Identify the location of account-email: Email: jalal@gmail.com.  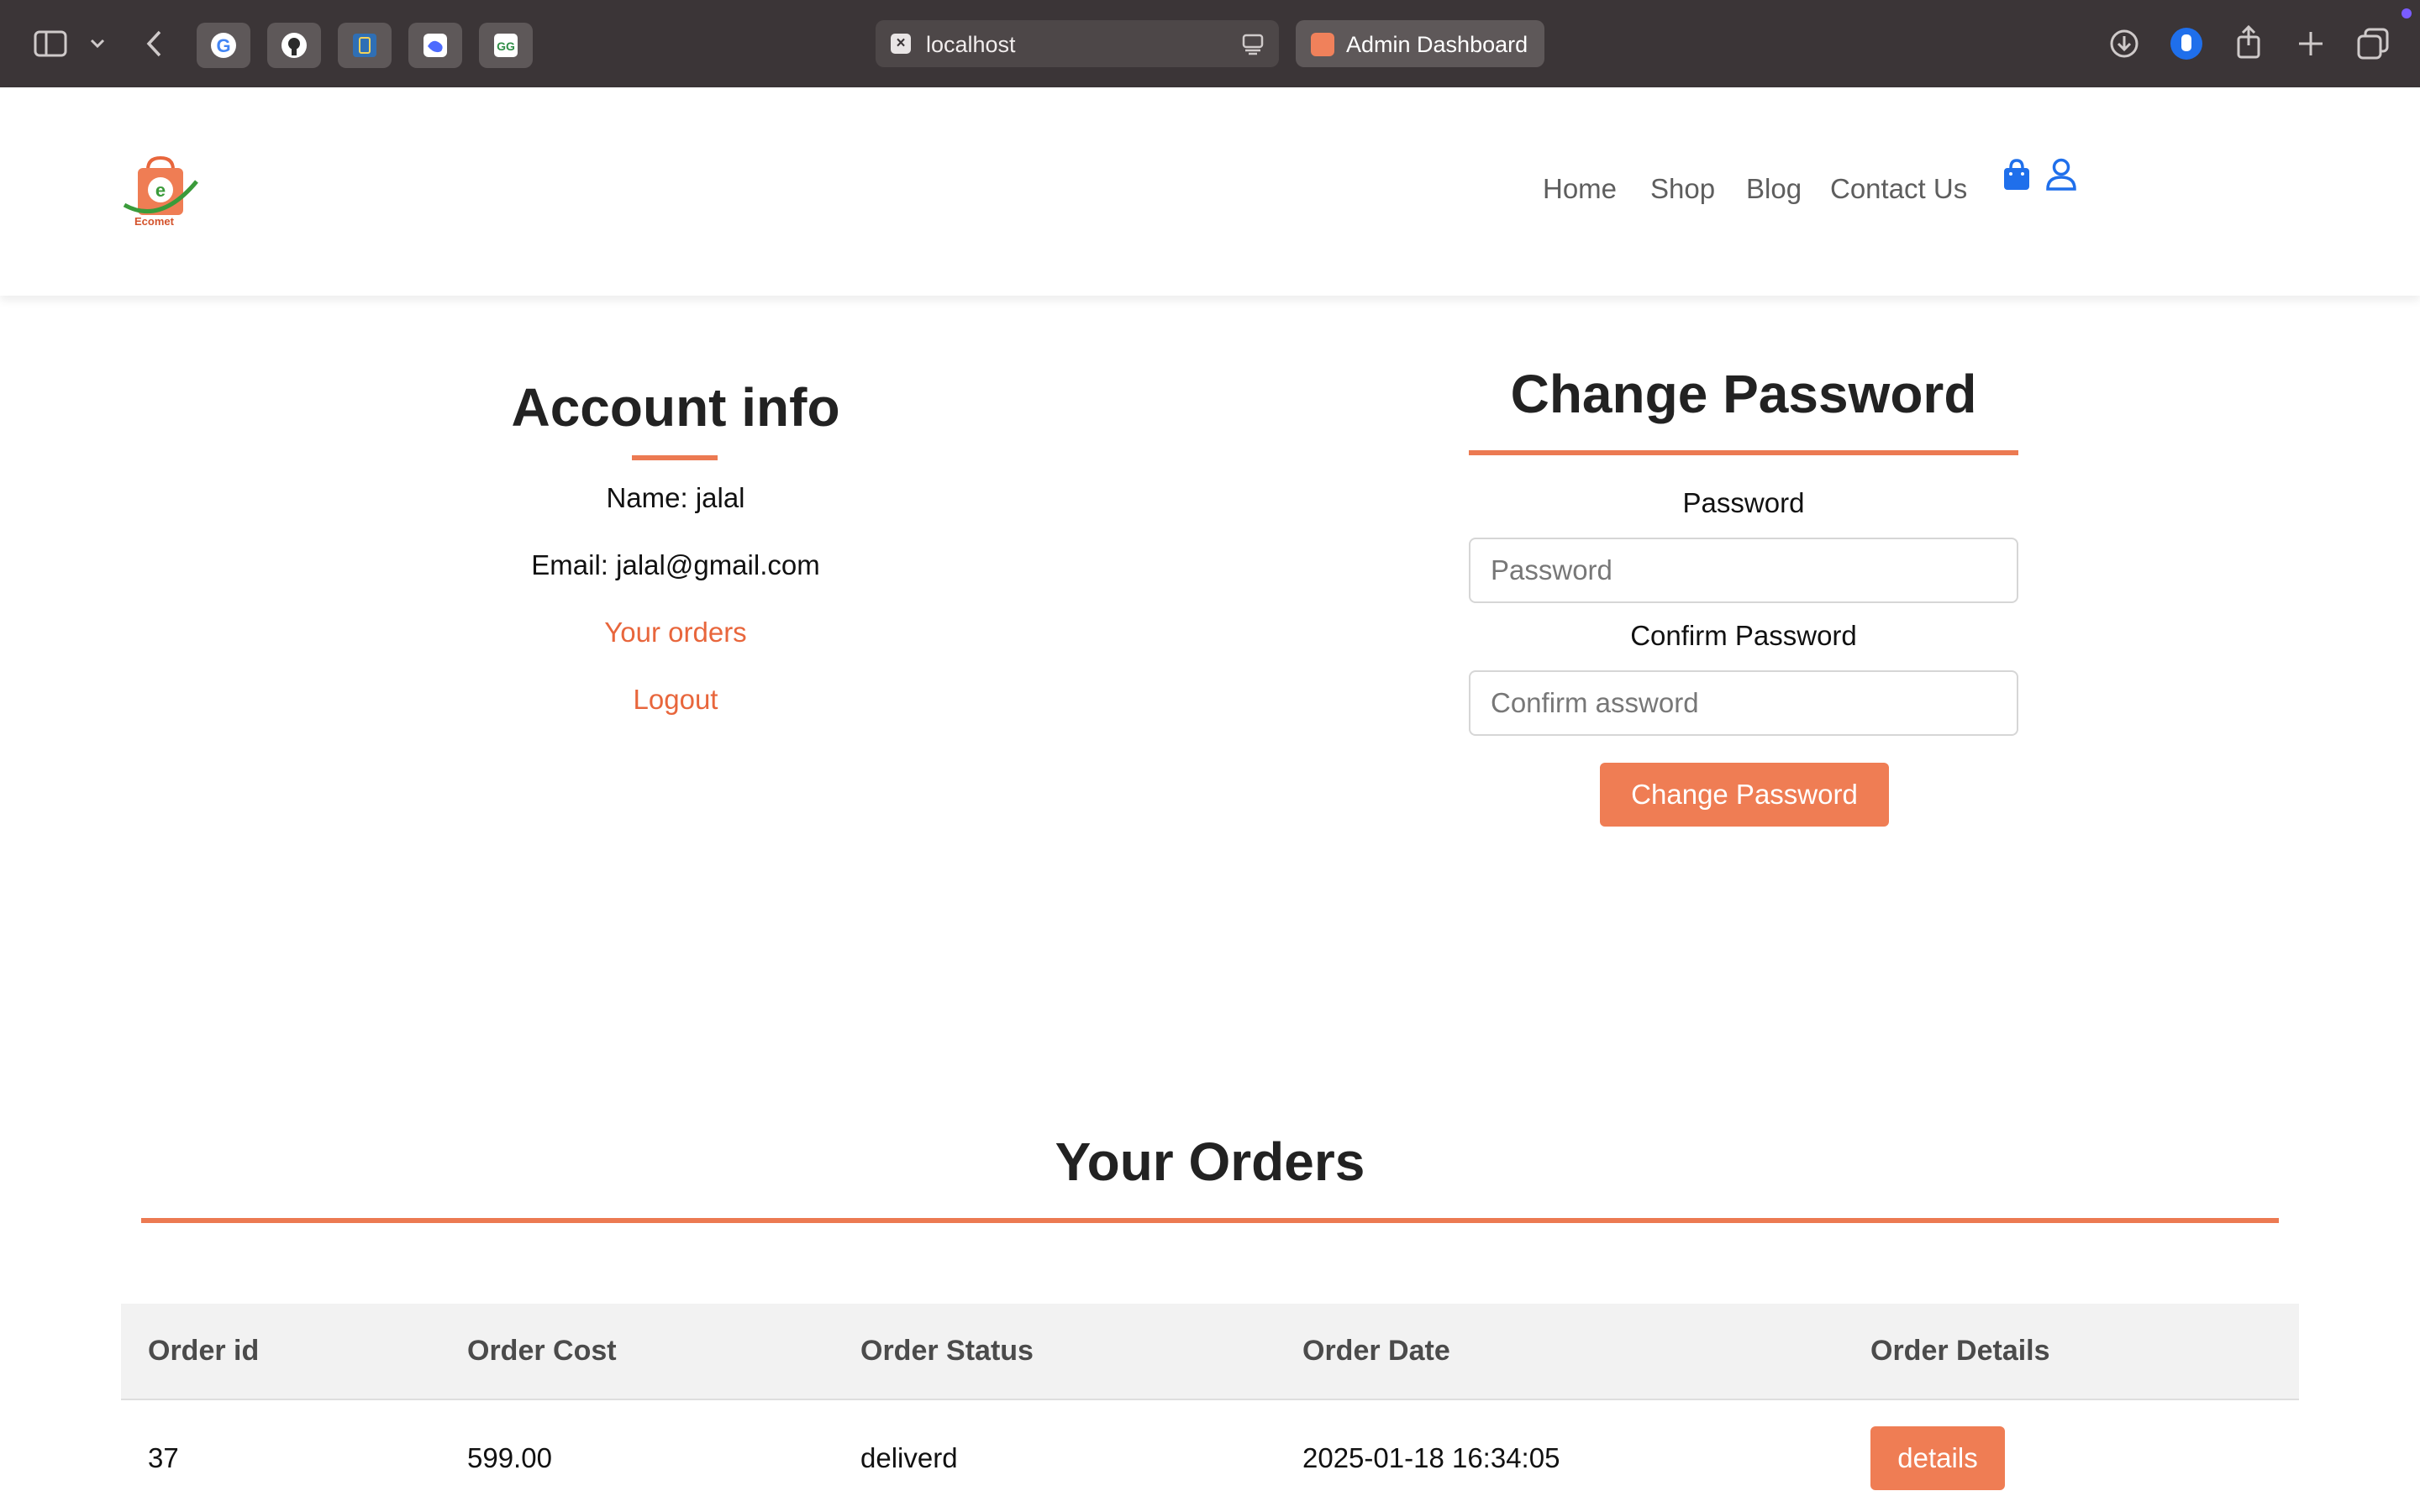
(675, 564).